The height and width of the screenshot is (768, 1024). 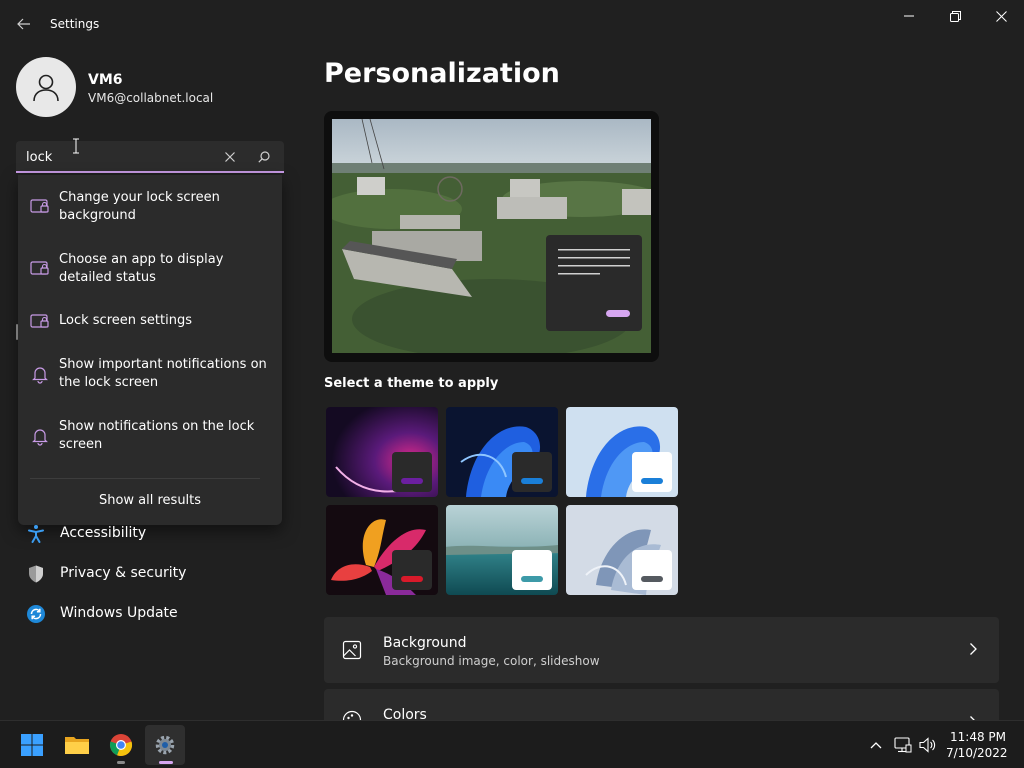 What do you see at coordinates (17, 332) in the screenshot?
I see `nav-selection-indicator` at bounding box center [17, 332].